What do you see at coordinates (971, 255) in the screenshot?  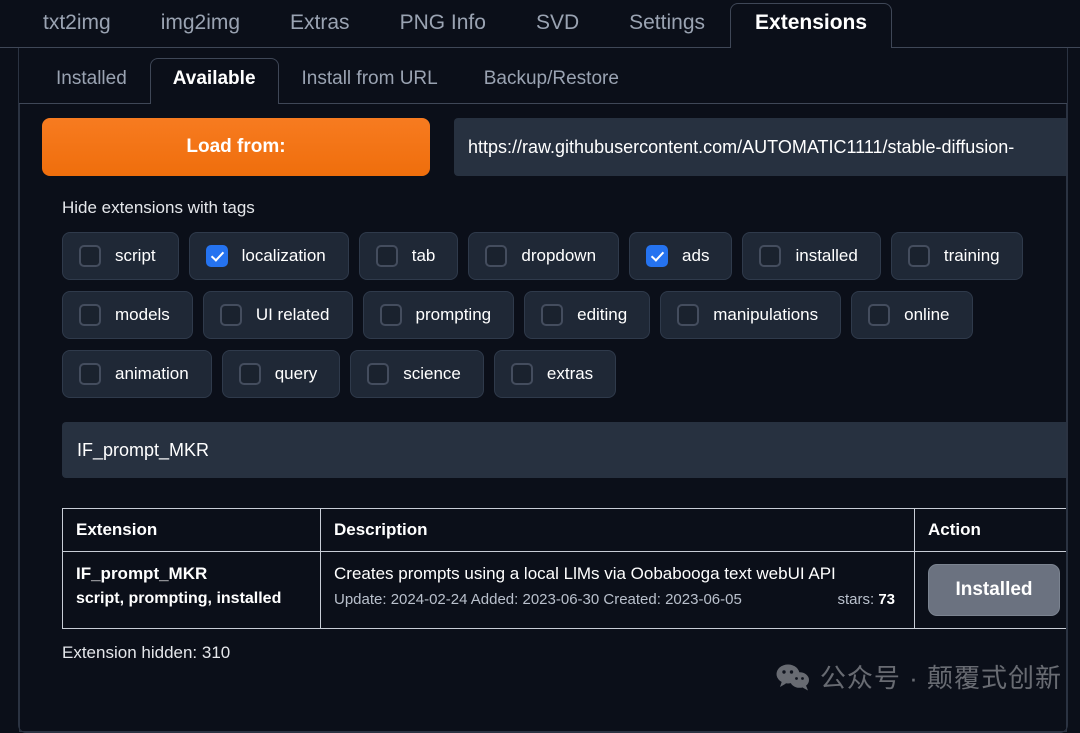 I see `tag-label: training` at bounding box center [971, 255].